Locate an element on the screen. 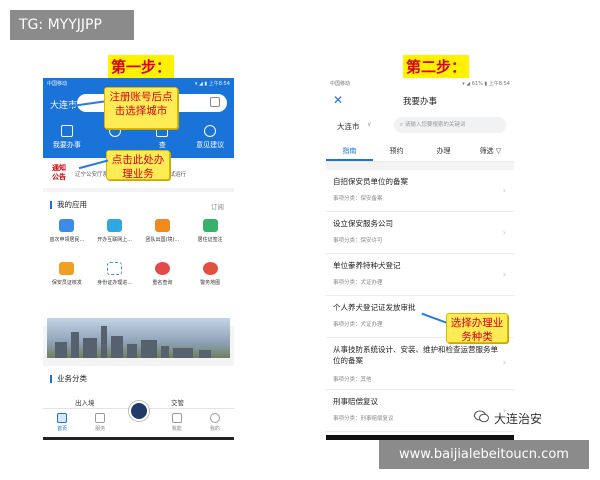 This screenshot has height=480, width=600. tab-label: 首页 is located at coordinates (62, 429).